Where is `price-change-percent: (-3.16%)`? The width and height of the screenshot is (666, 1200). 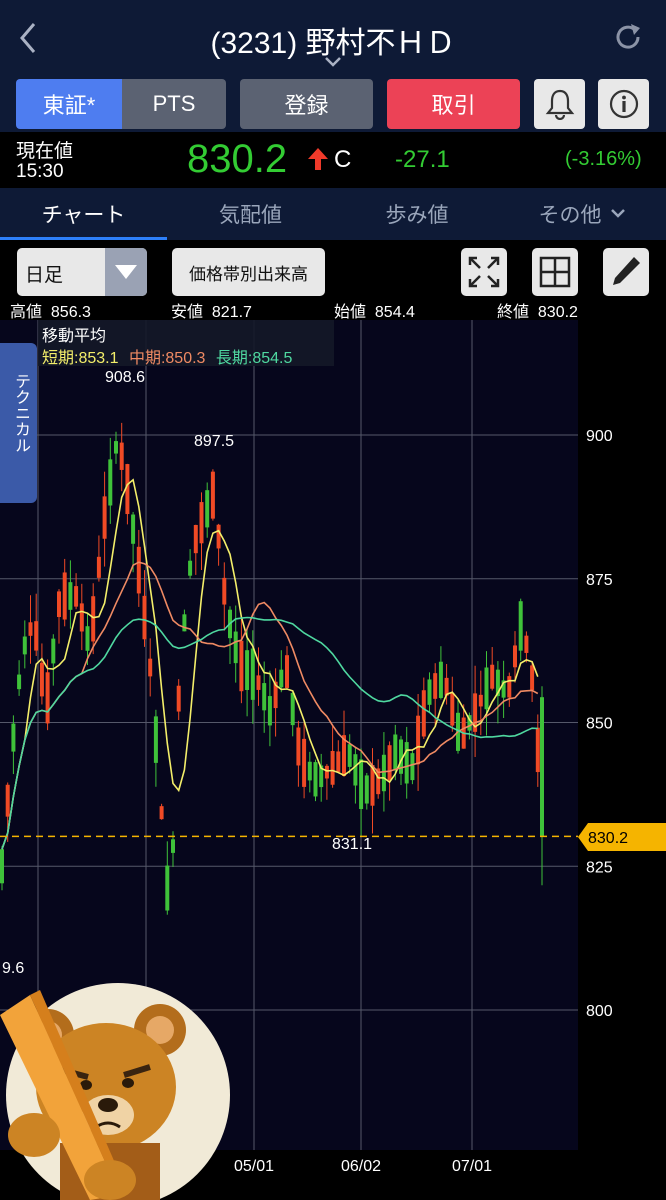
price-change-percent: (-3.16%) is located at coordinates (603, 159).